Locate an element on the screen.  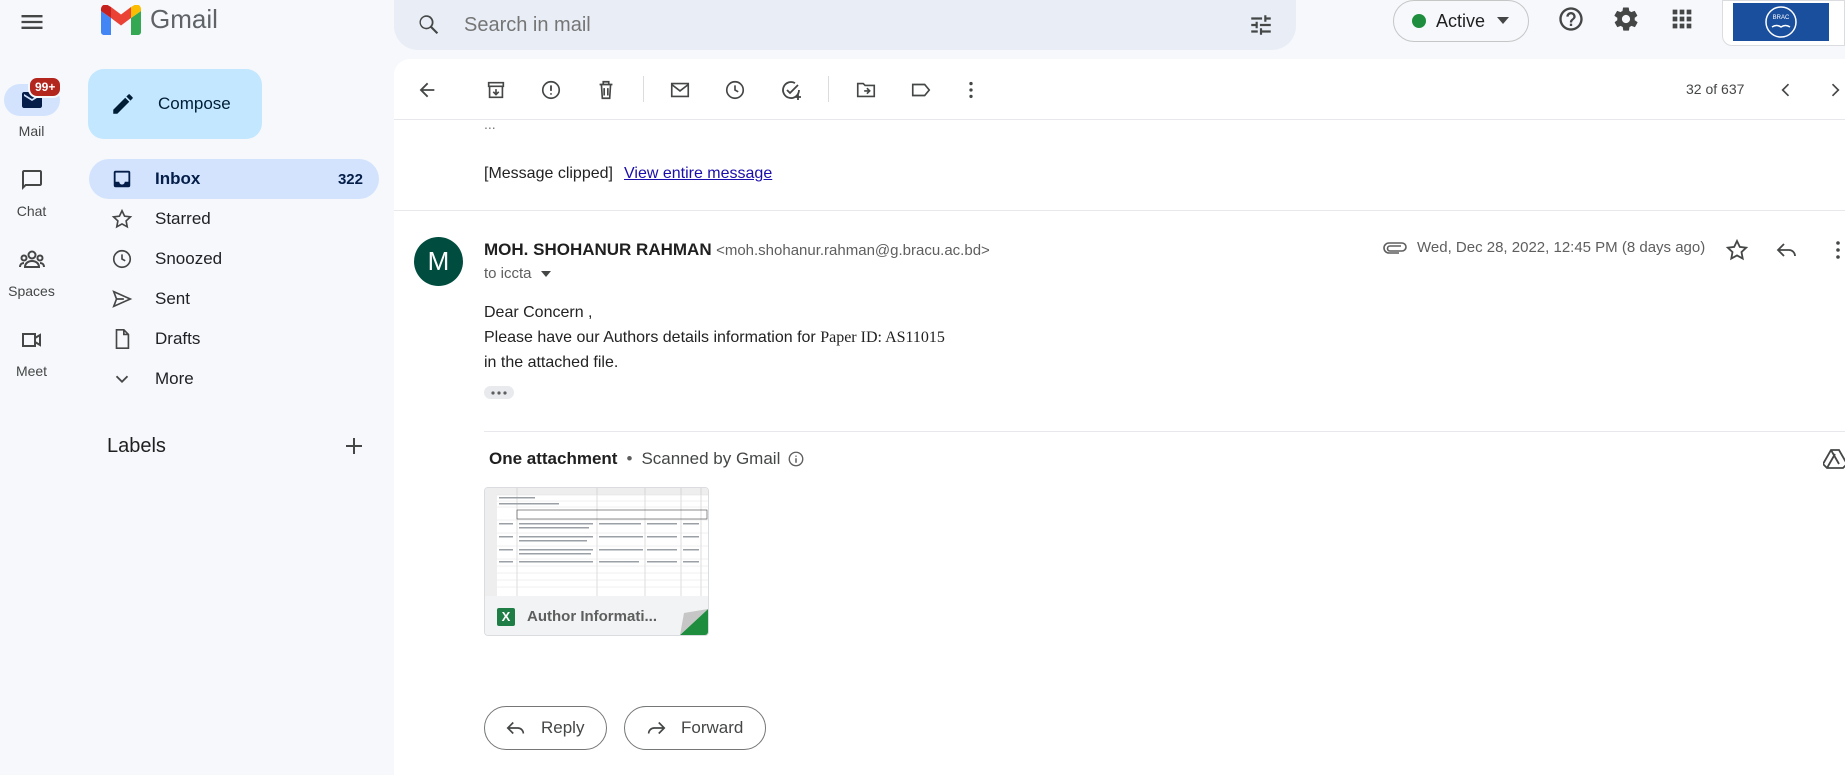
message-clipped-text: [Message clipped] is located at coordinates (548, 173).